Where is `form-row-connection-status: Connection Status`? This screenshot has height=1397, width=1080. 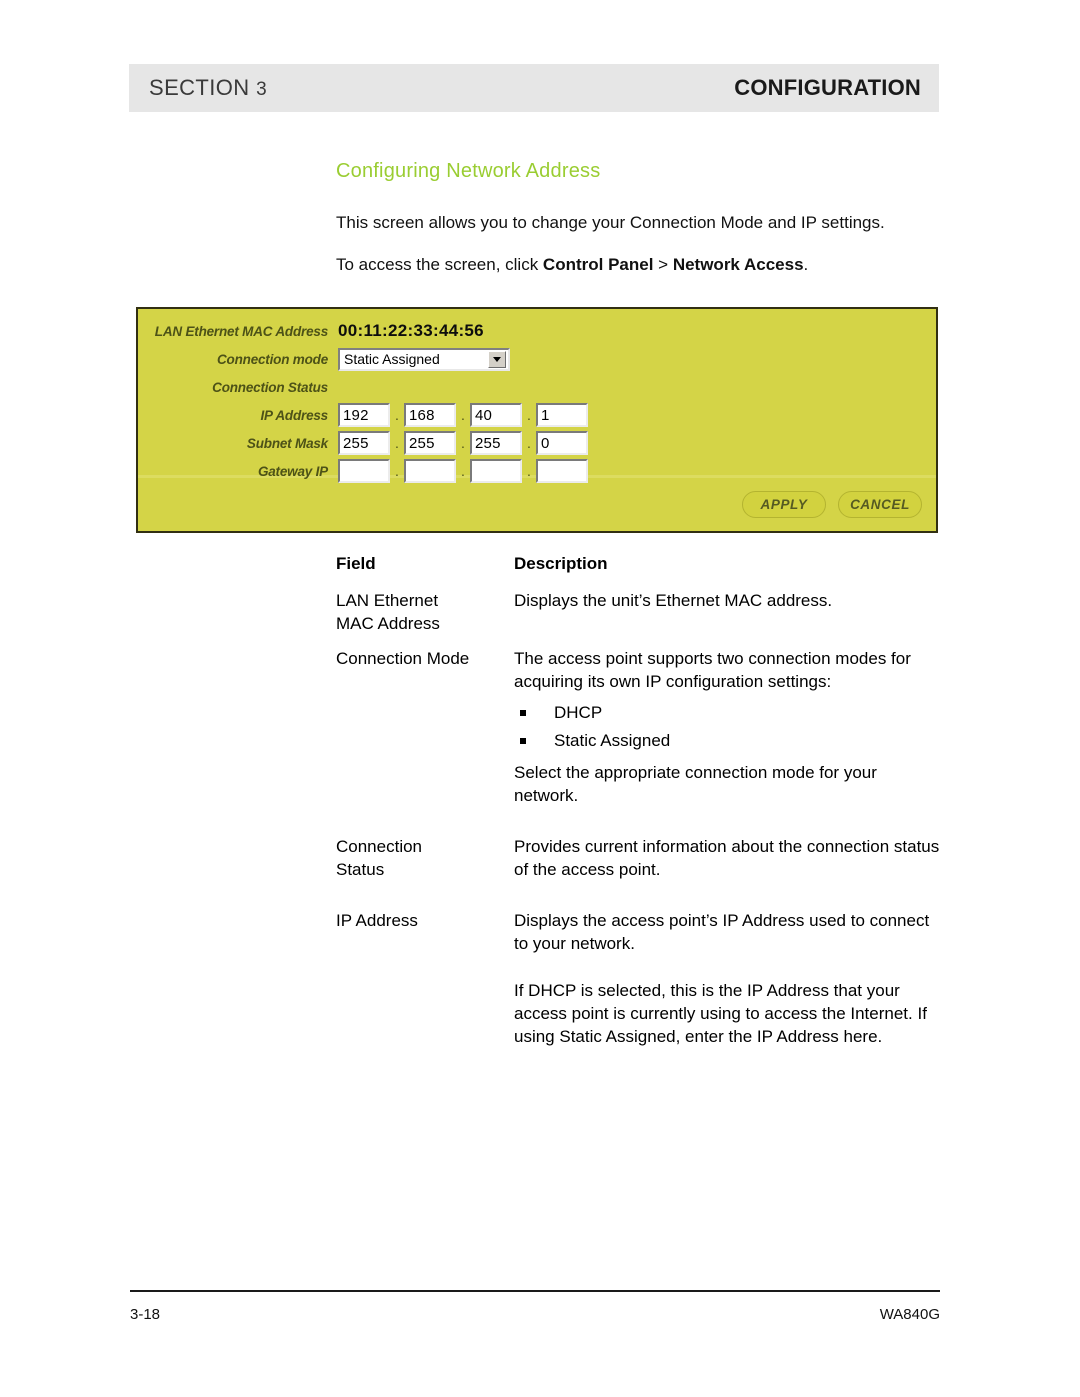
form-row-connection-status: Connection Status is located at coordinates (537, 387).